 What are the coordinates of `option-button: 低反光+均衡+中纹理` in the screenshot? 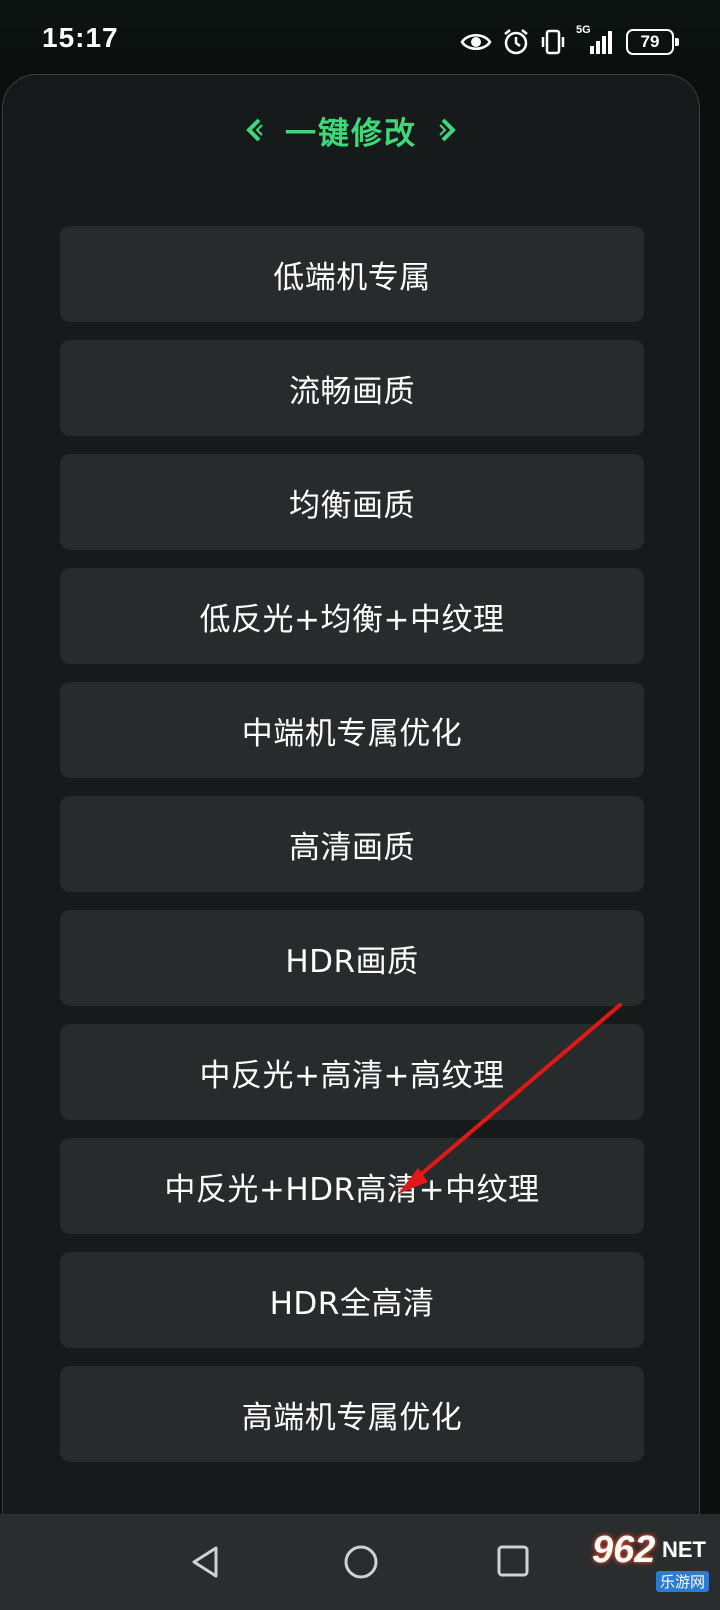 It's located at (352, 616).